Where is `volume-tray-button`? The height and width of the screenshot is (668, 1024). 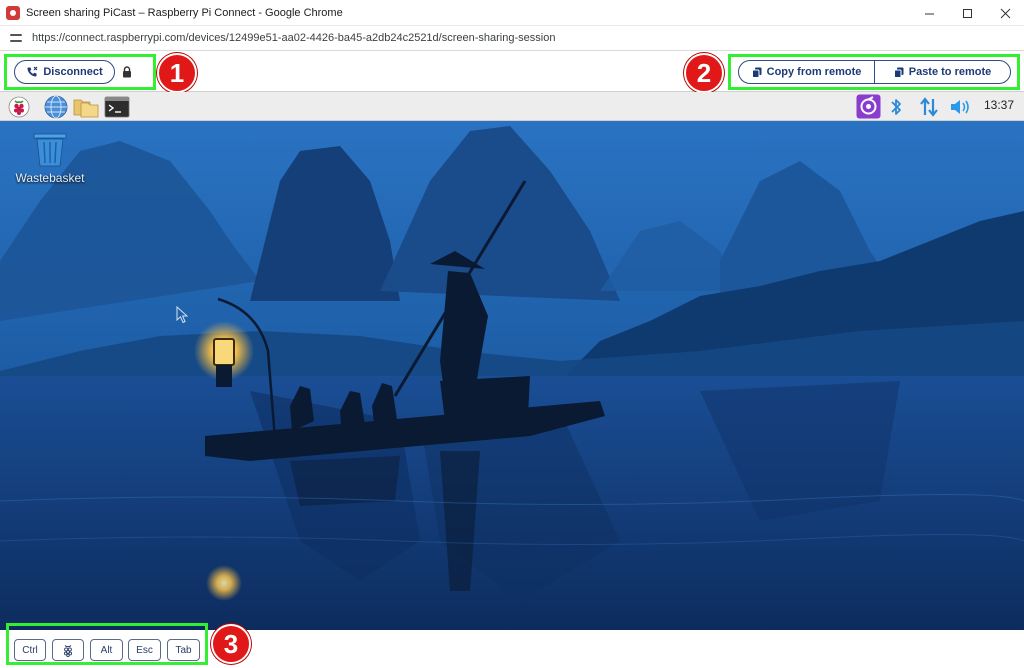
volume-tray-button is located at coordinates (961, 106).